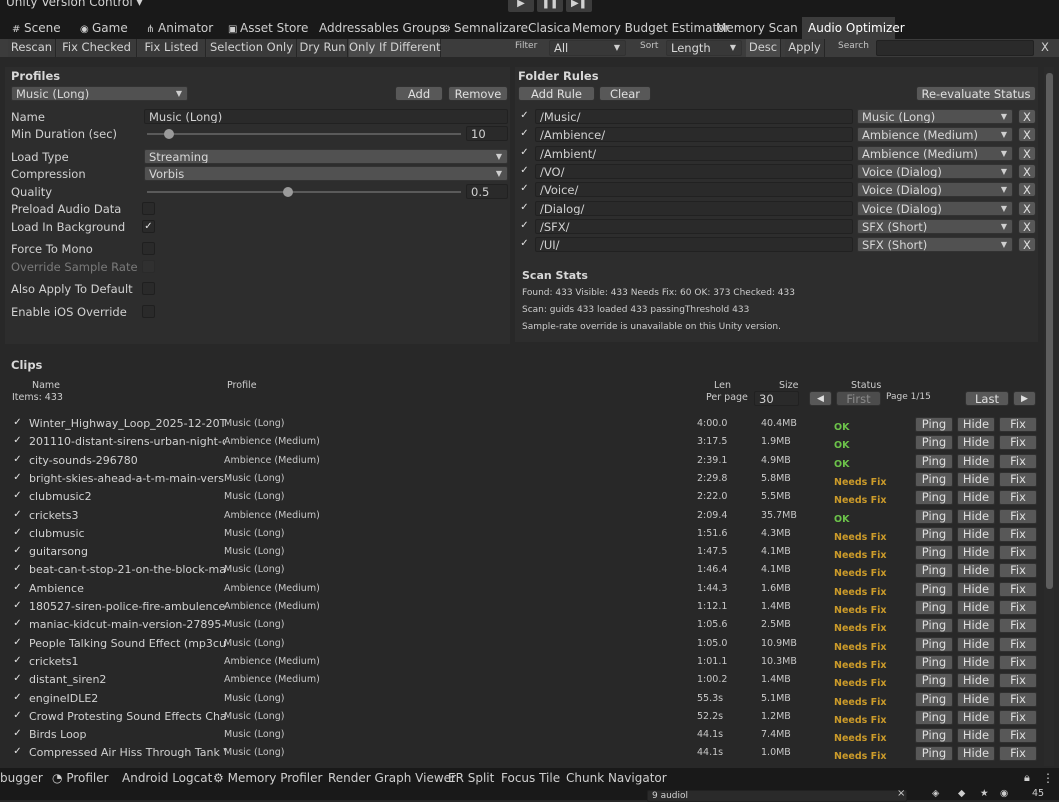 The width and height of the screenshot is (1059, 802). What do you see at coordinates (326, 173) in the screenshot?
I see `compression-dropdown: Vorbis ▼` at bounding box center [326, 173].